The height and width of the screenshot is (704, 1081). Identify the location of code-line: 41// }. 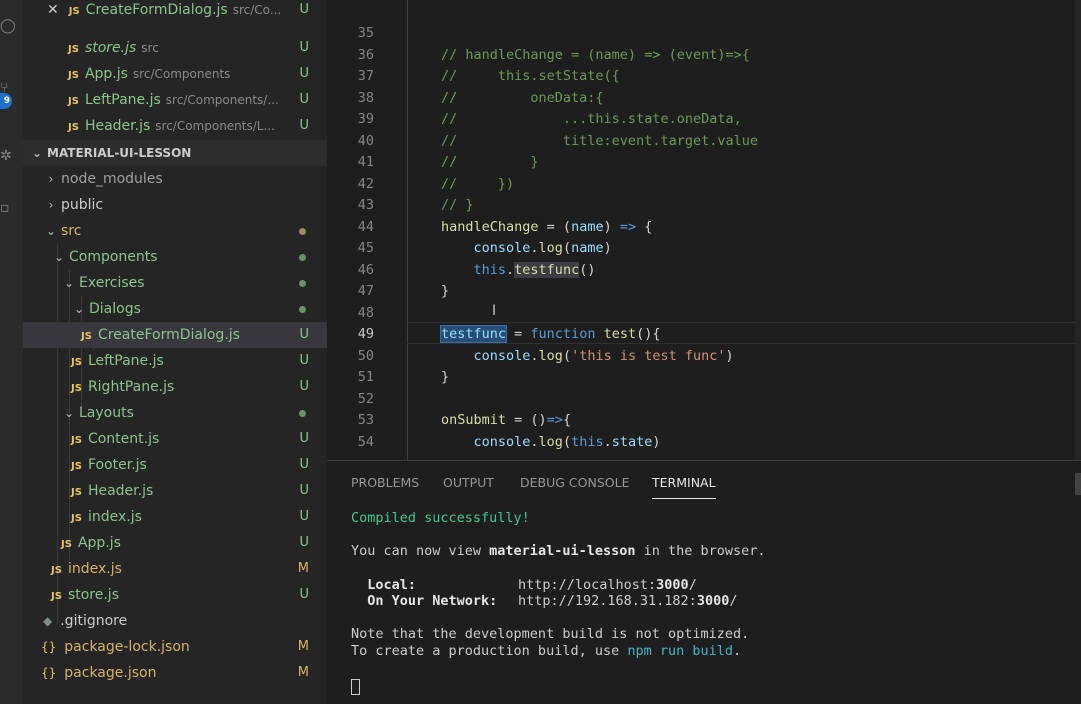
(448, 162).